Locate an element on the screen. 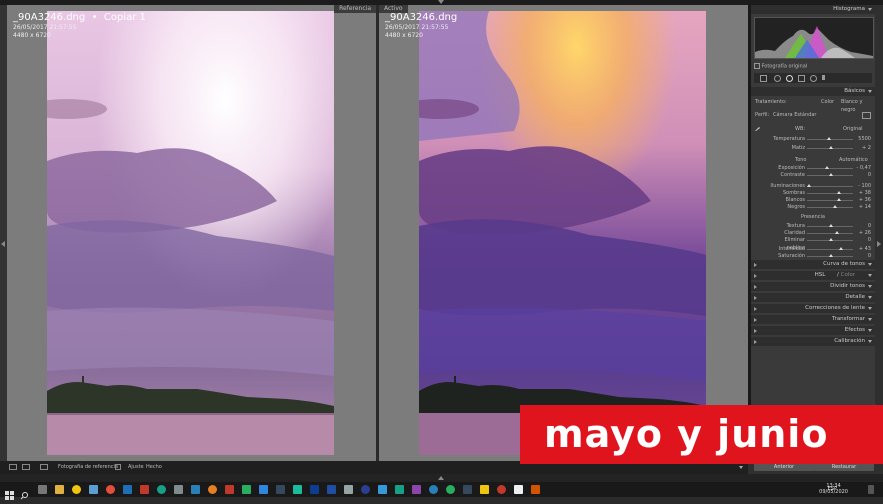 The image size is (883, 504). edge-icon is located at coordinates (263, 489).